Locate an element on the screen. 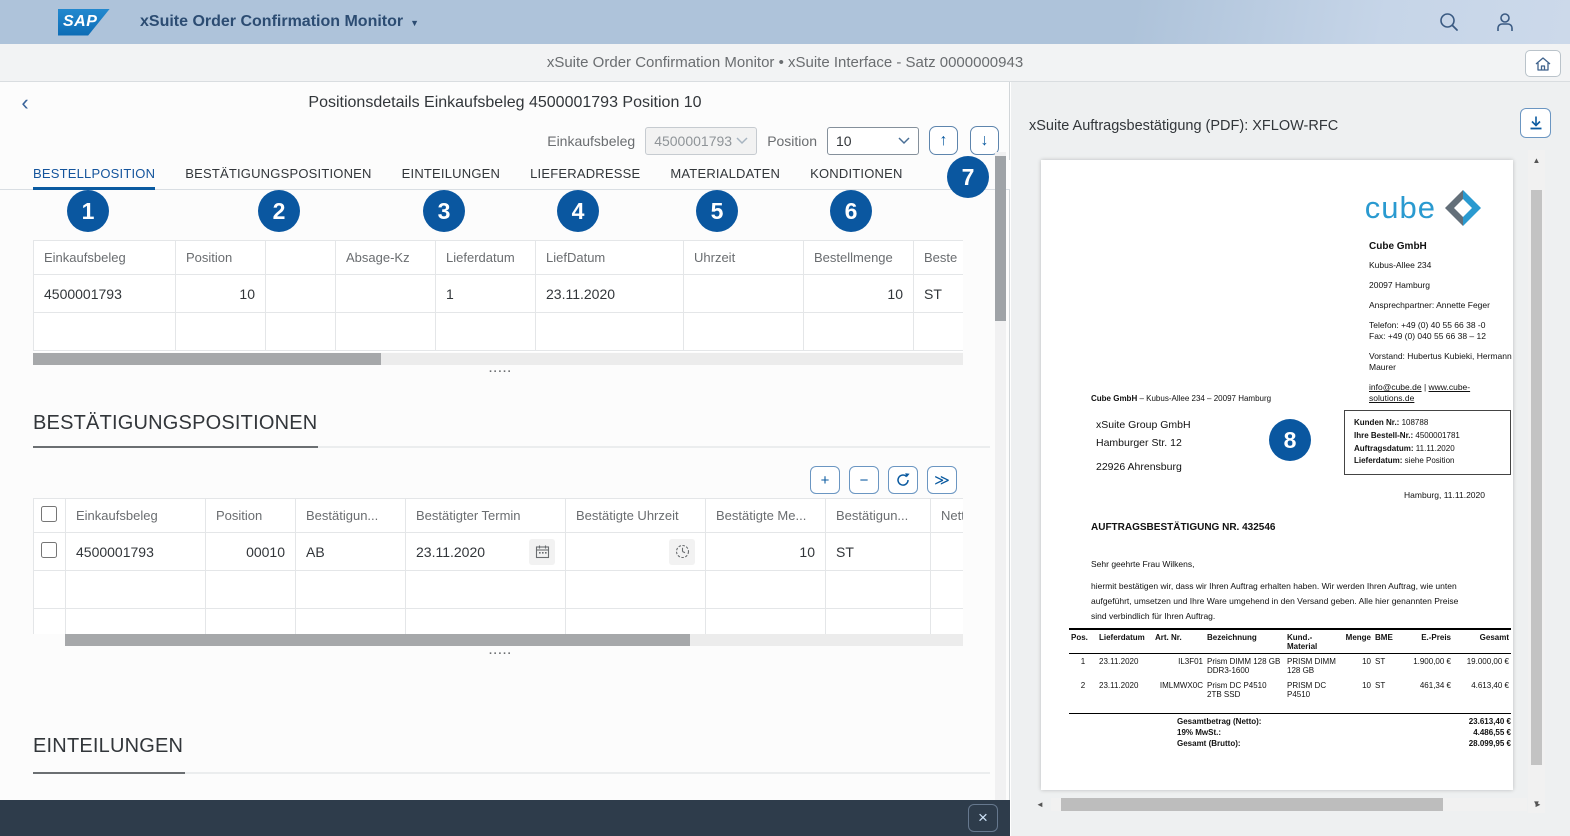  tab-lieferadresse: LIEFERADRESSE is located at coordinates (585, 174).